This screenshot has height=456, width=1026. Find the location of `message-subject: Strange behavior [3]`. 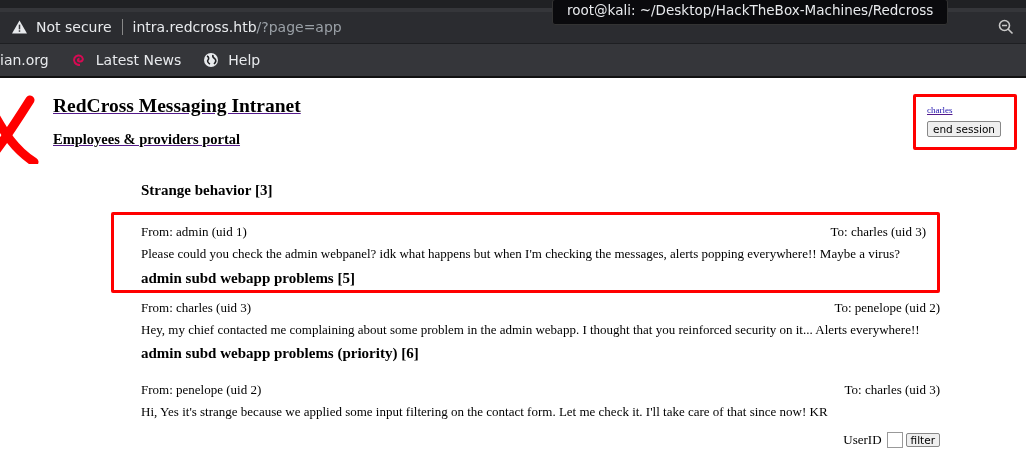

message-subject: Strange behavior [3] is located at coordinates (207, 191).